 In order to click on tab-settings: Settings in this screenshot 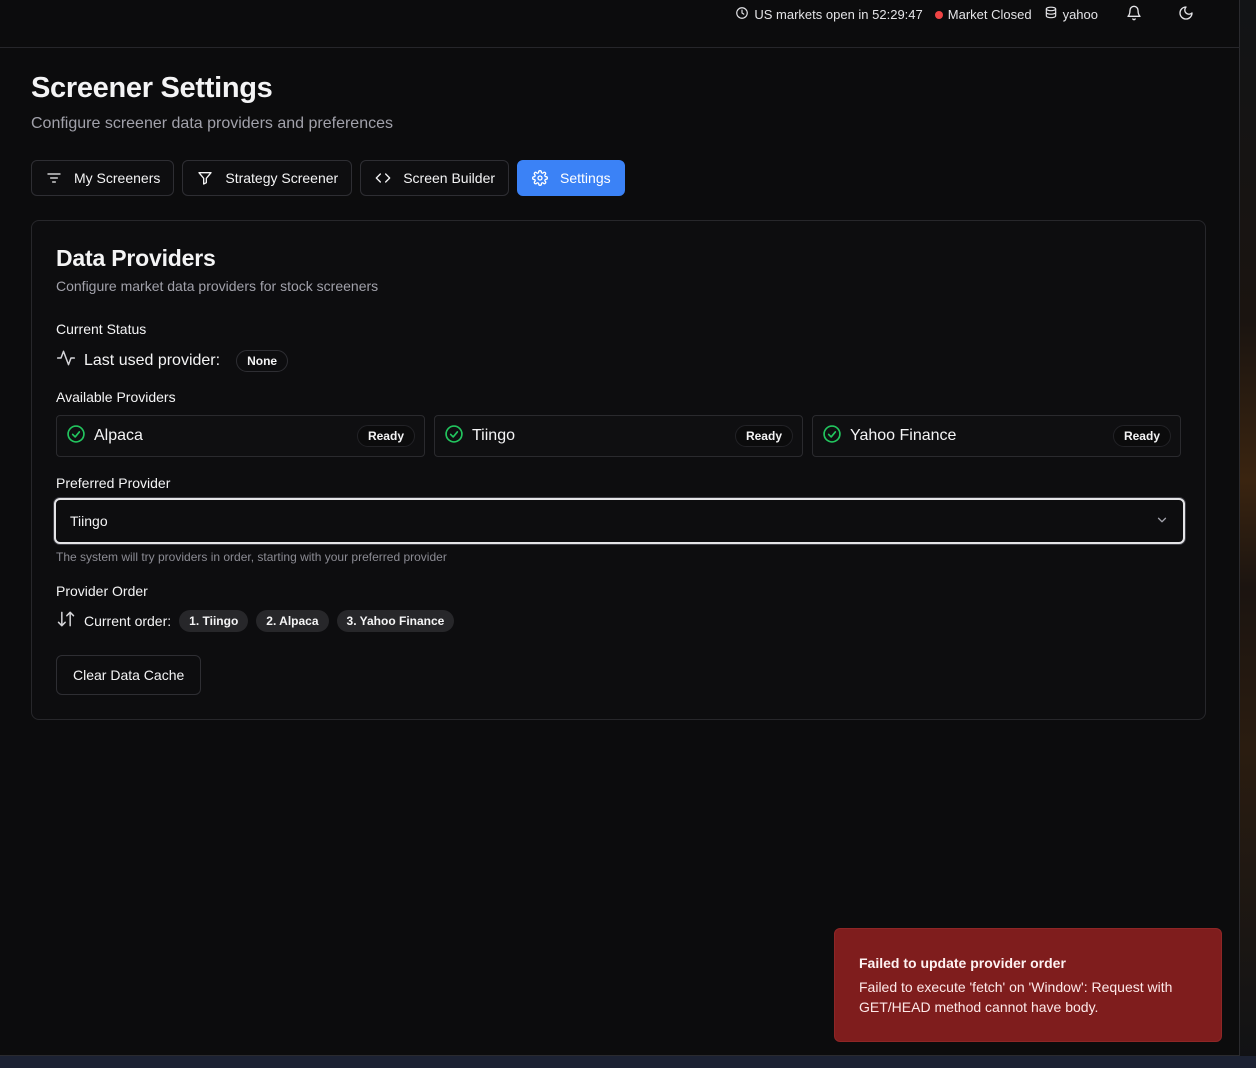, I will do `click(571, 178)`.